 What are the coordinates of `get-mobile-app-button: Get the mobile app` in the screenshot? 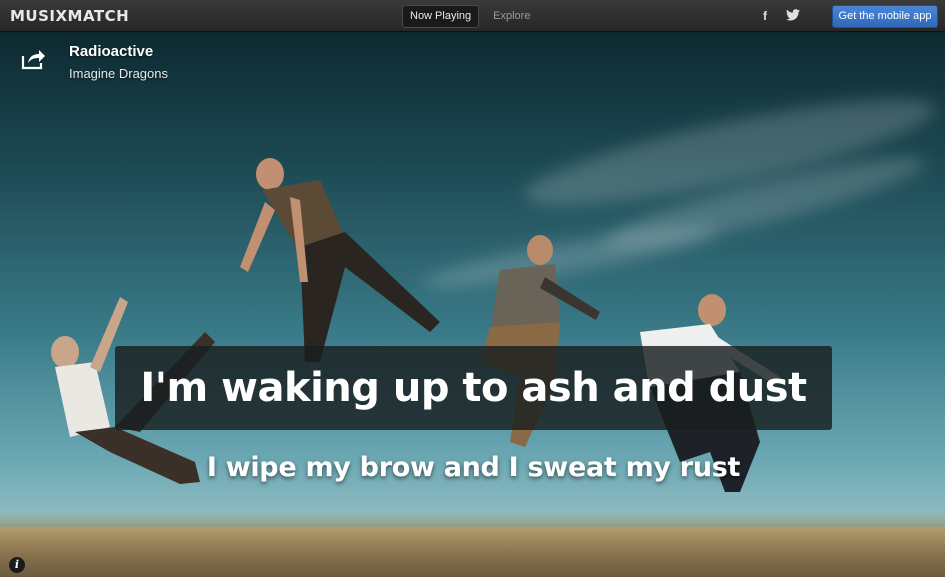 It's located at (885, 16).